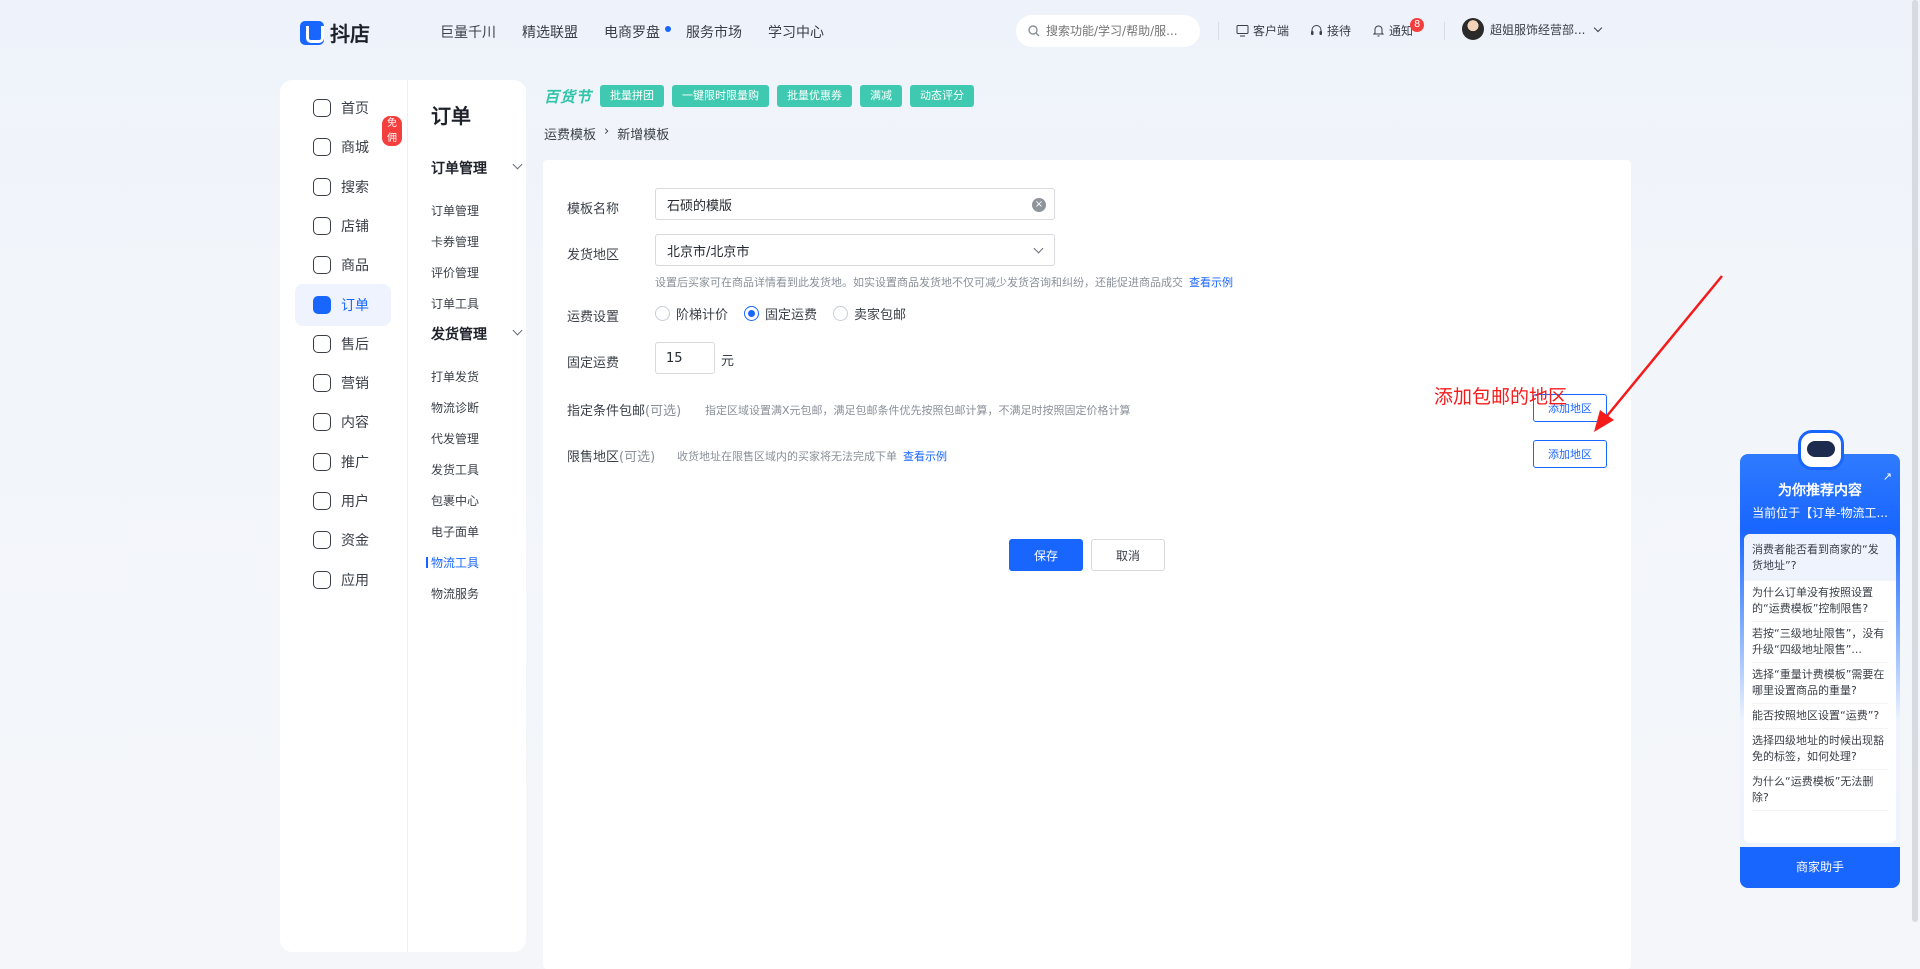 Image resolution: width=1920 pixels, height=969 pixels. Describe the element at coordinates (1820, 867) in the screenshot. I see `merchant-assistant-button: 商家助手` at that location.